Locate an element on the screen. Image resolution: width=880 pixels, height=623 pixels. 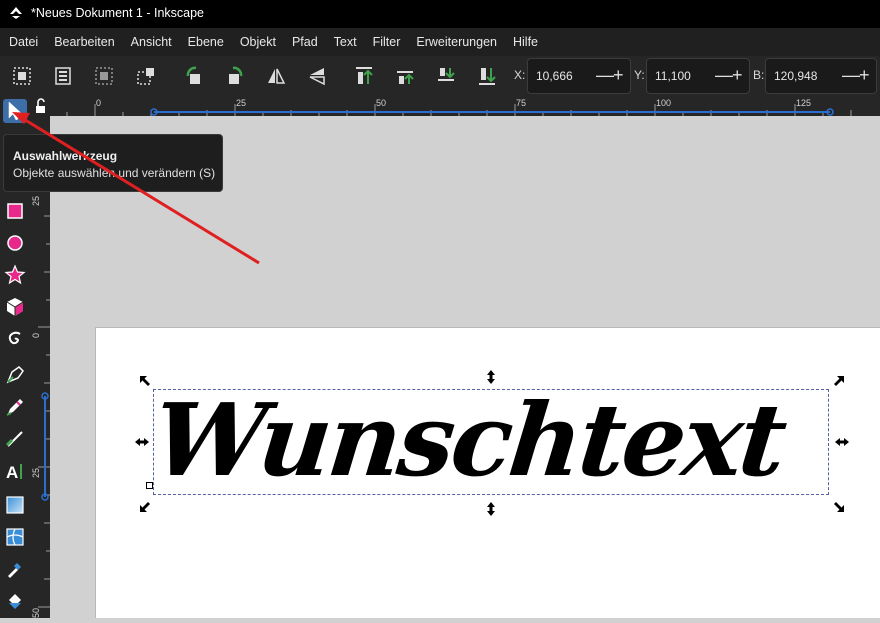
ruler-corner is located at coordinates (40, 106).